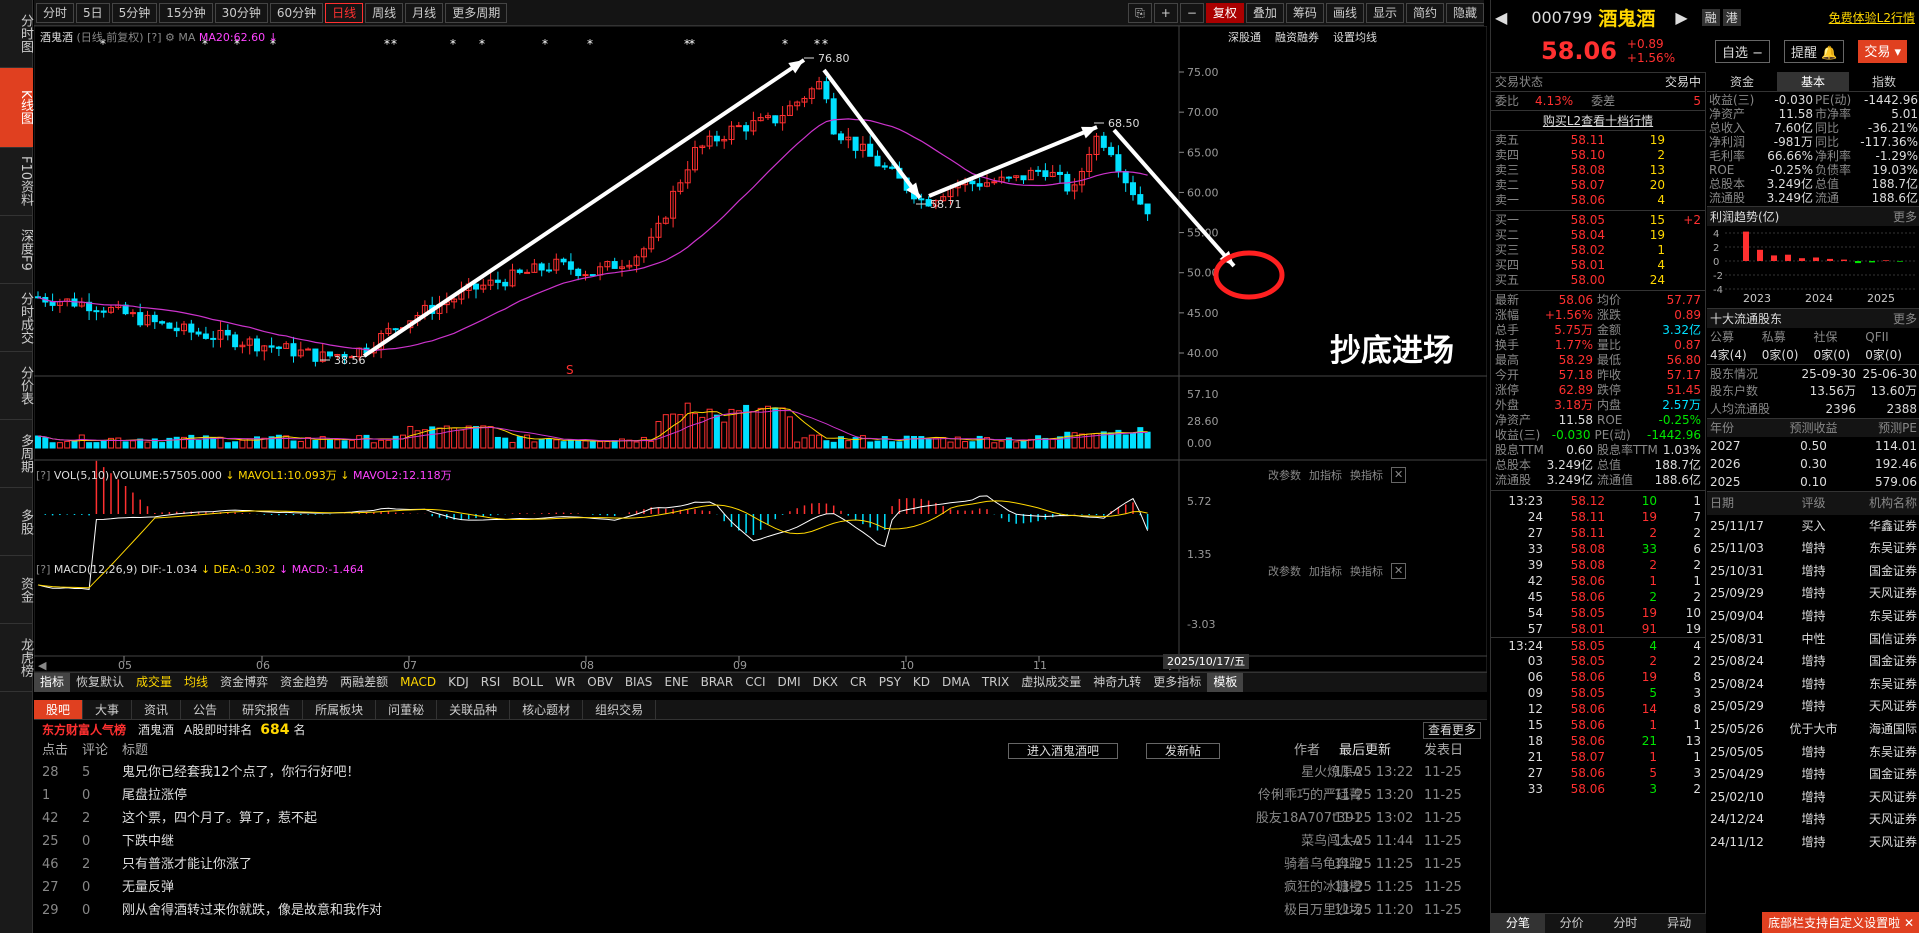 The image size is (1919, 933). What do you see at coordinates (1177, 682) in the screenshot?
I see `indicator-26: 更多指标` at bounding box center [1177, 682].